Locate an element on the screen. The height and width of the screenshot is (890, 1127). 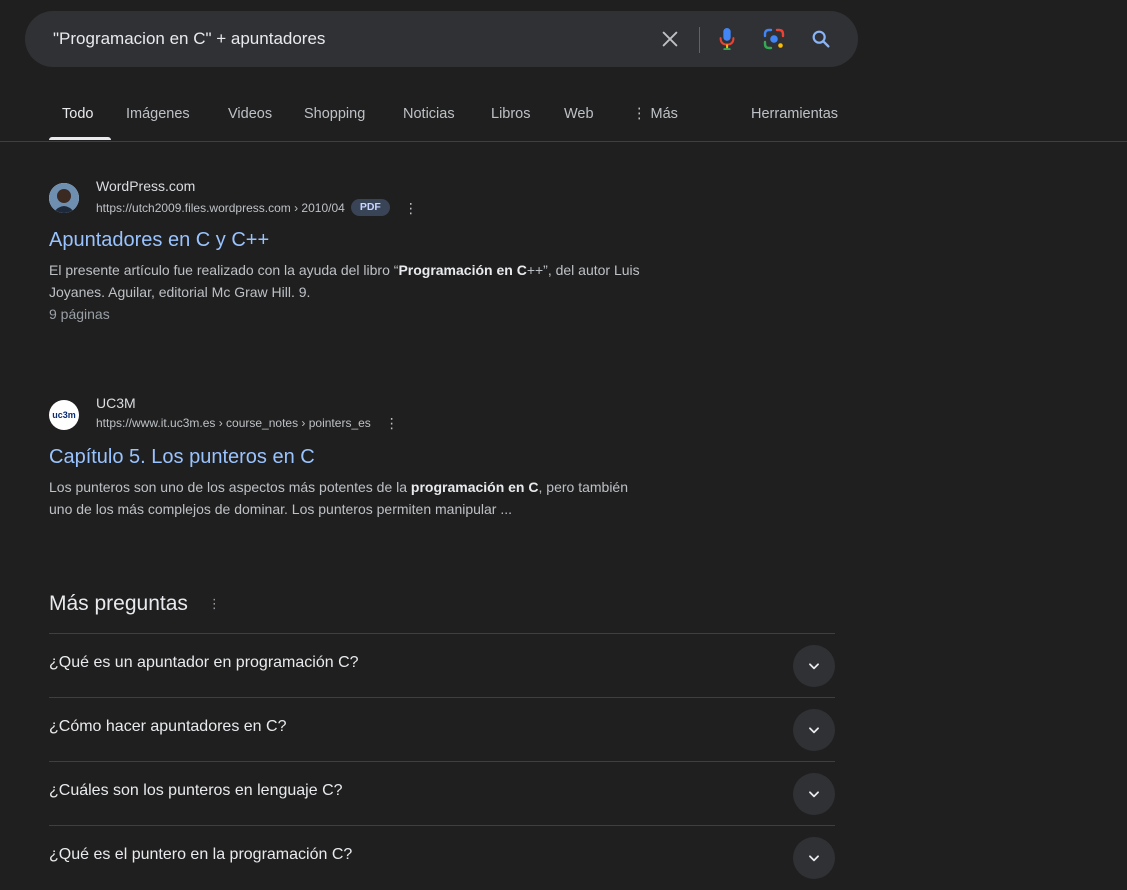
image-search-button is located at coordinates (774, 39).